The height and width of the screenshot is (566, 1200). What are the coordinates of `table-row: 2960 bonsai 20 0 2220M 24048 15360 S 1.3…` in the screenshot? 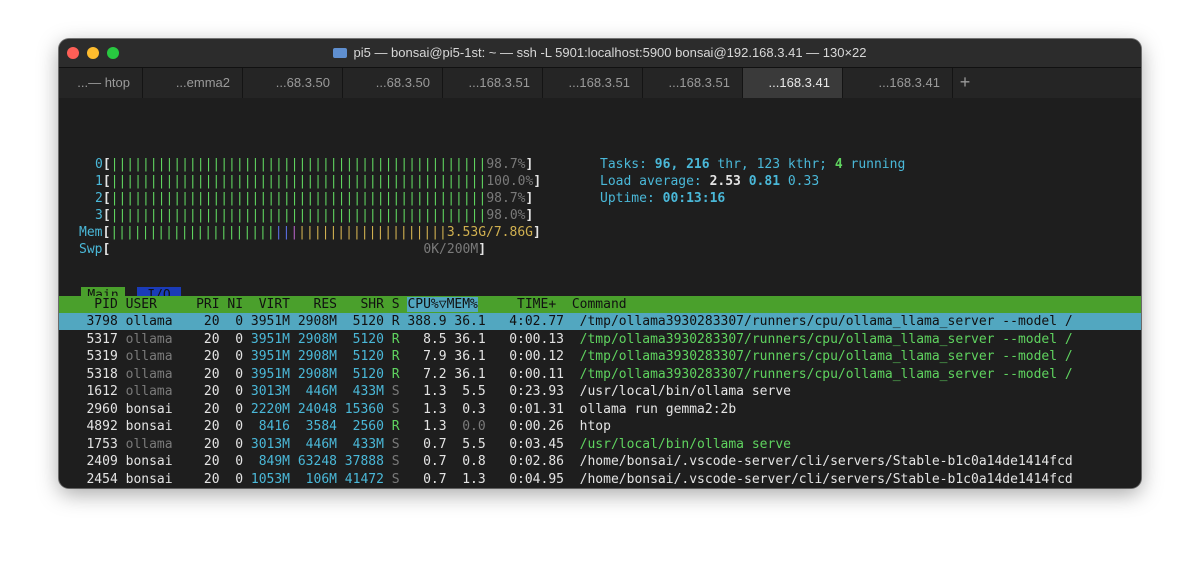 It's located at (399, 409).